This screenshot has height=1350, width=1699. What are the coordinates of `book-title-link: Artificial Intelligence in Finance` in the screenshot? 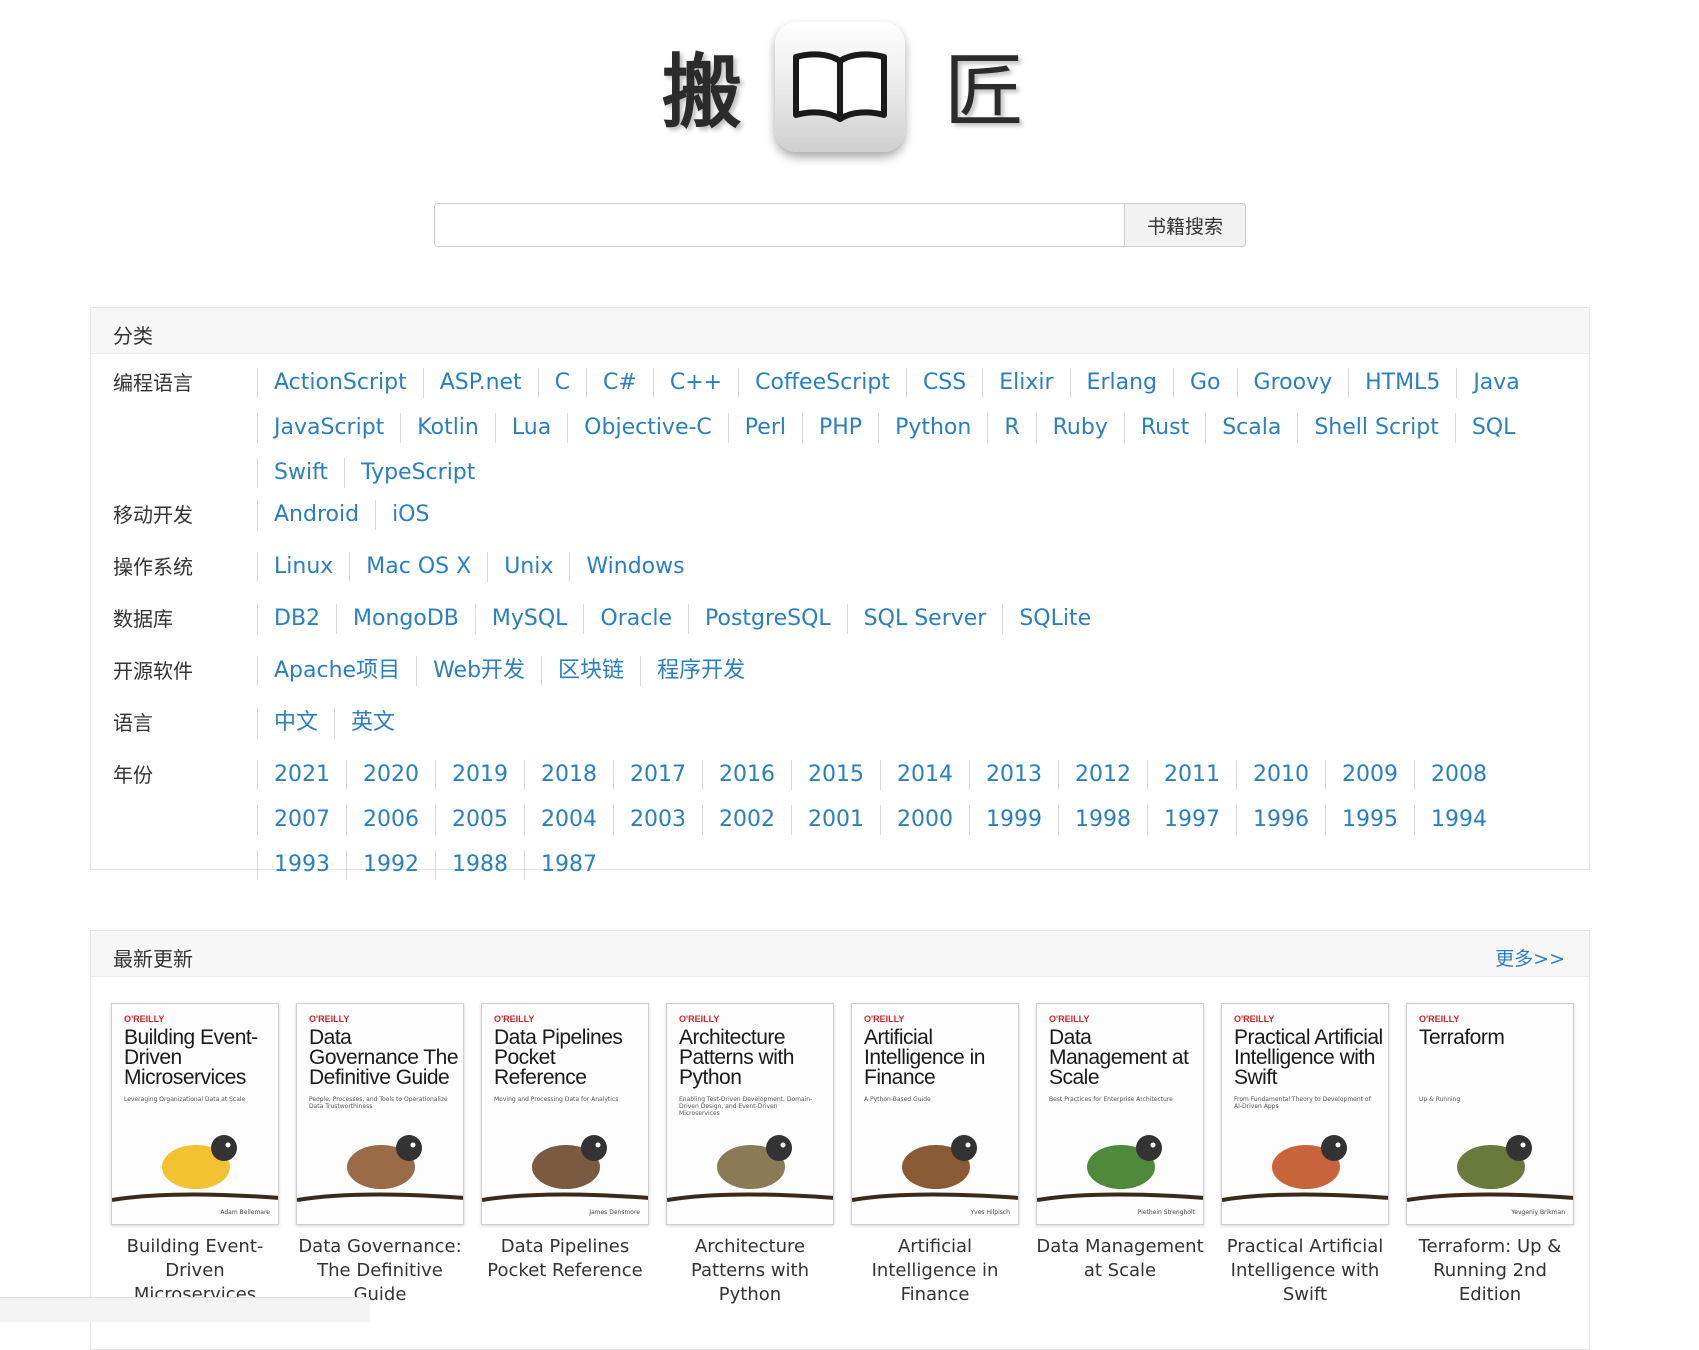 It's located at (935, 1271).